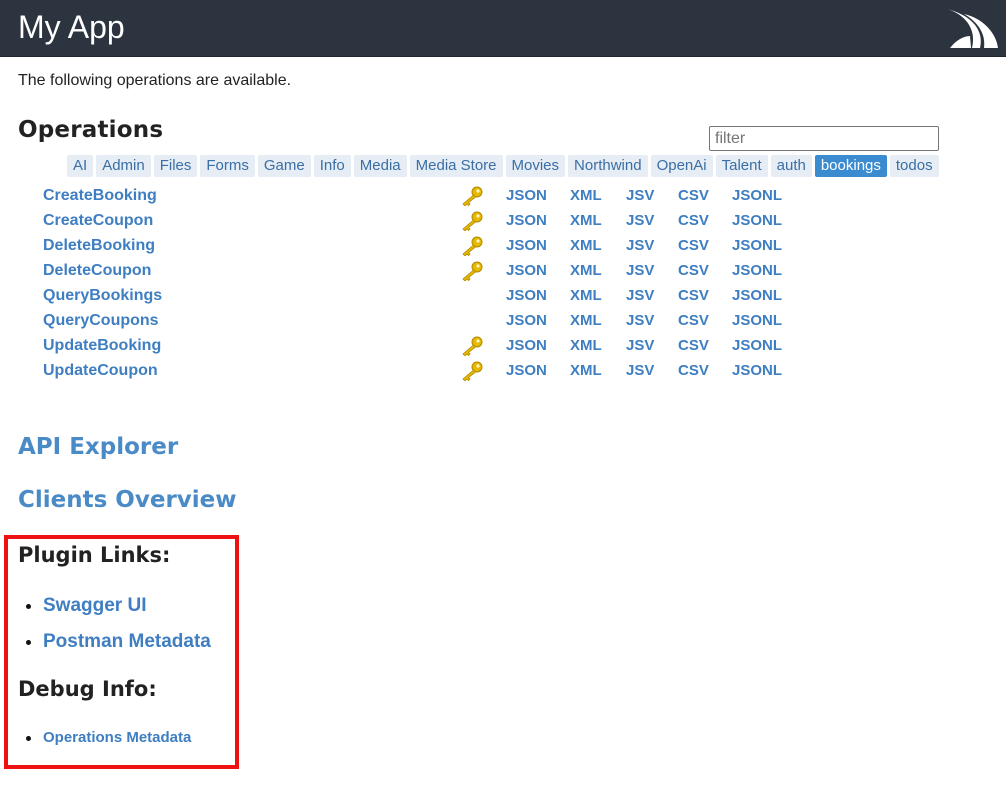 This screenshot has height=799, width=1006. Describe the element at coordinates (850, 166) in the screenshot. I see `tag-bookings: bookings` at that location.